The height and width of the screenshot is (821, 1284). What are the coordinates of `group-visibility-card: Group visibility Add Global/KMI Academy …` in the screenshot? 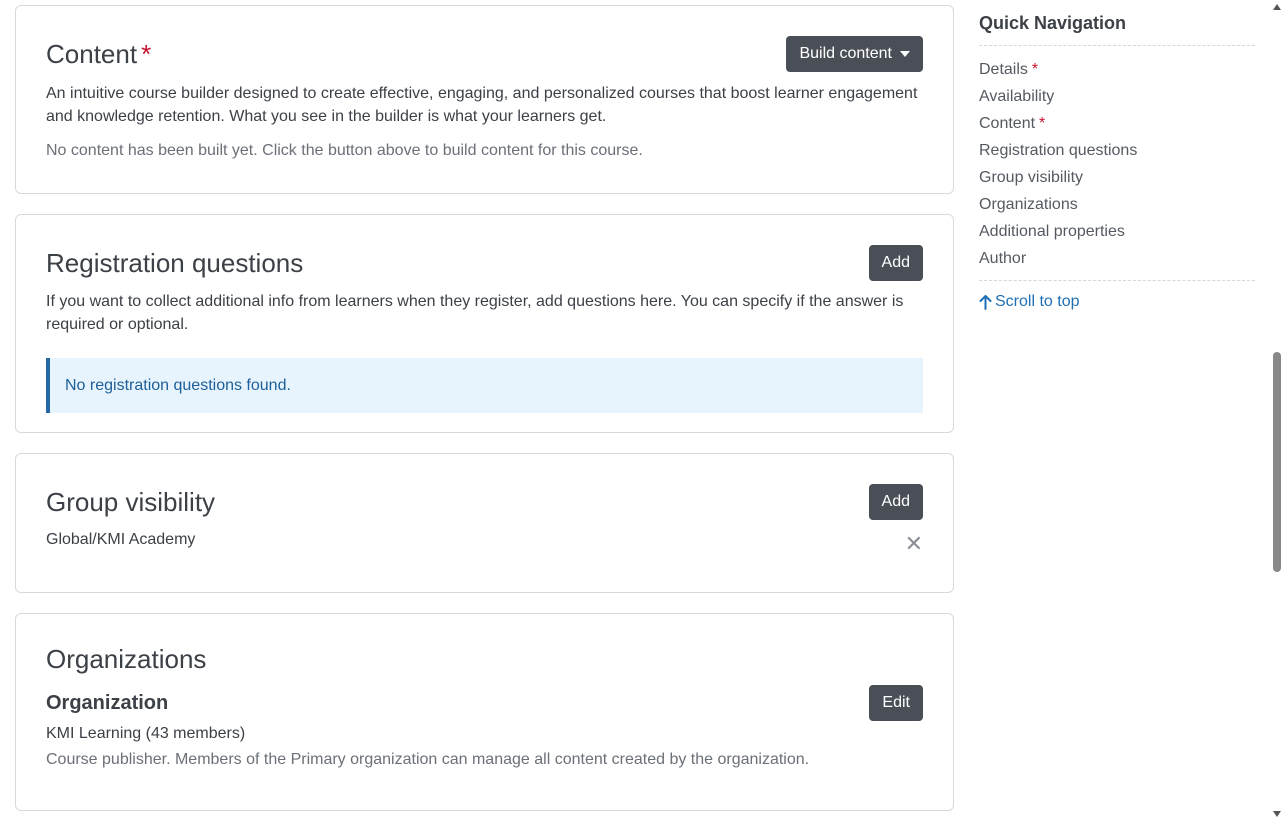 It's located at (484, 523).